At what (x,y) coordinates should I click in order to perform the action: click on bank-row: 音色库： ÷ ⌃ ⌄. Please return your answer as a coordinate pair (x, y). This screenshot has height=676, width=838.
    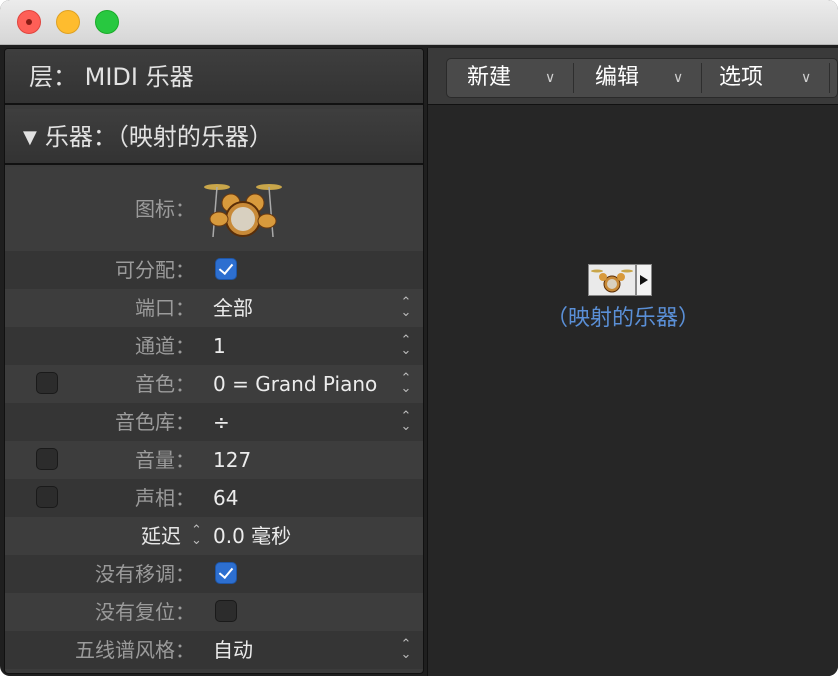
    Looking at the image, I should click on (214, 422).